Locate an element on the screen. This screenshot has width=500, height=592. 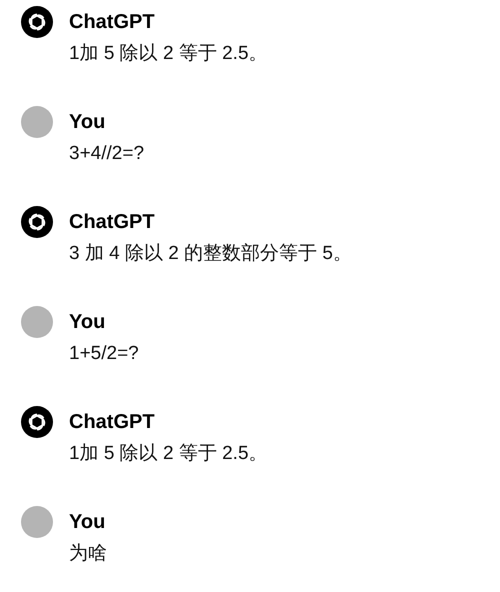
message-text: 1+5/2=? is located at coordinates (104, 354).